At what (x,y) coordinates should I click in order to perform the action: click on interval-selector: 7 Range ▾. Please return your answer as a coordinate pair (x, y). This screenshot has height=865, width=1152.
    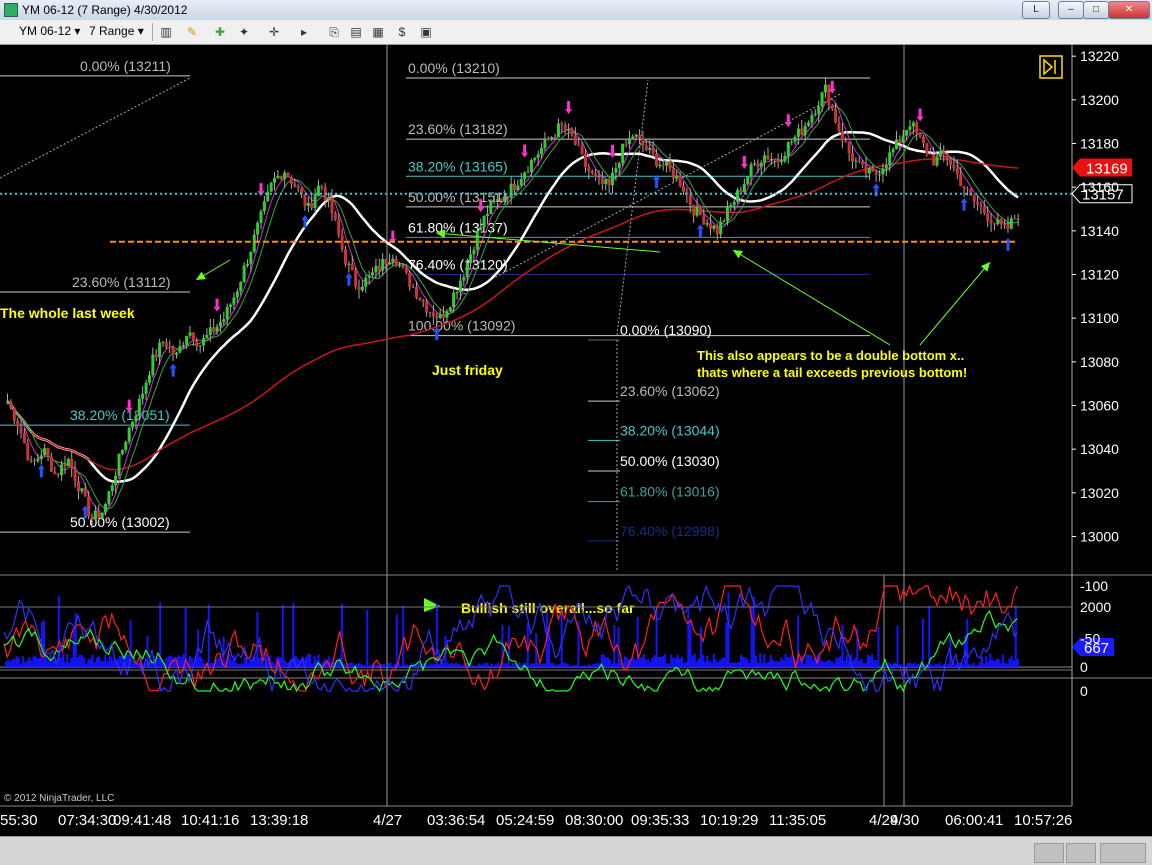
    Looking at the image, I should click on (116, 31).